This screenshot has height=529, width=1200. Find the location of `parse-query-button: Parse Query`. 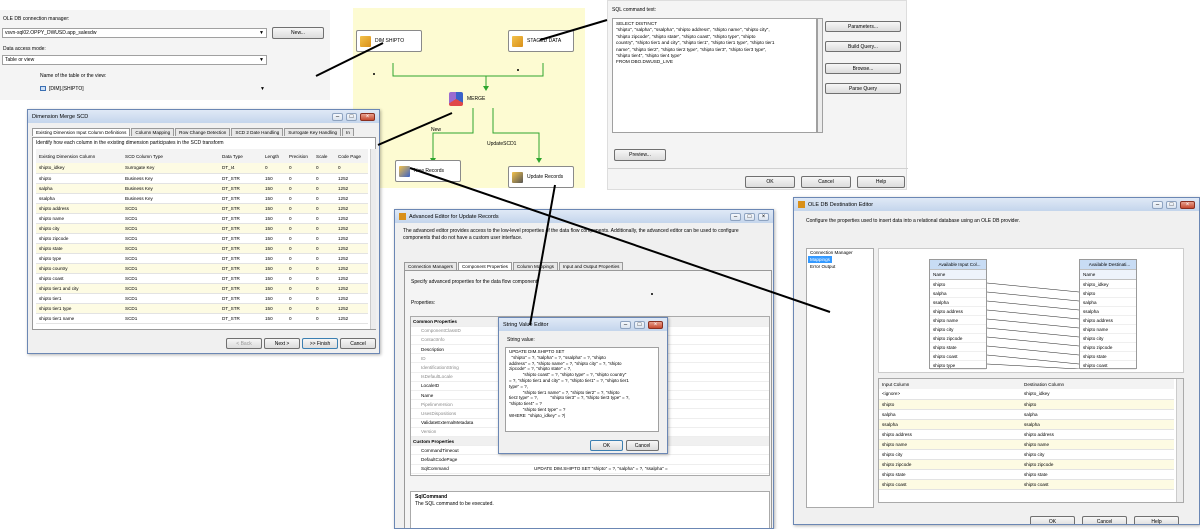

parse-query-button: Parse Query is located at coordinates (863, 88).